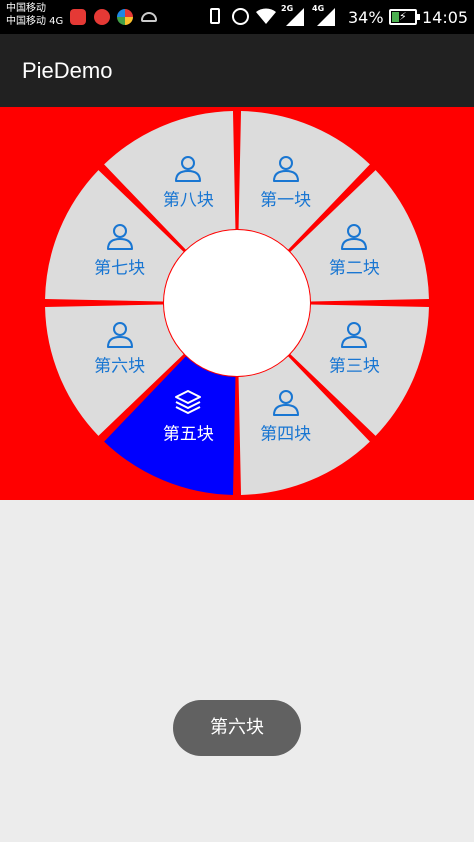 This screenshot has width=474, height=842. I want to click on battery-icon: ⚡, so click(403, 17).